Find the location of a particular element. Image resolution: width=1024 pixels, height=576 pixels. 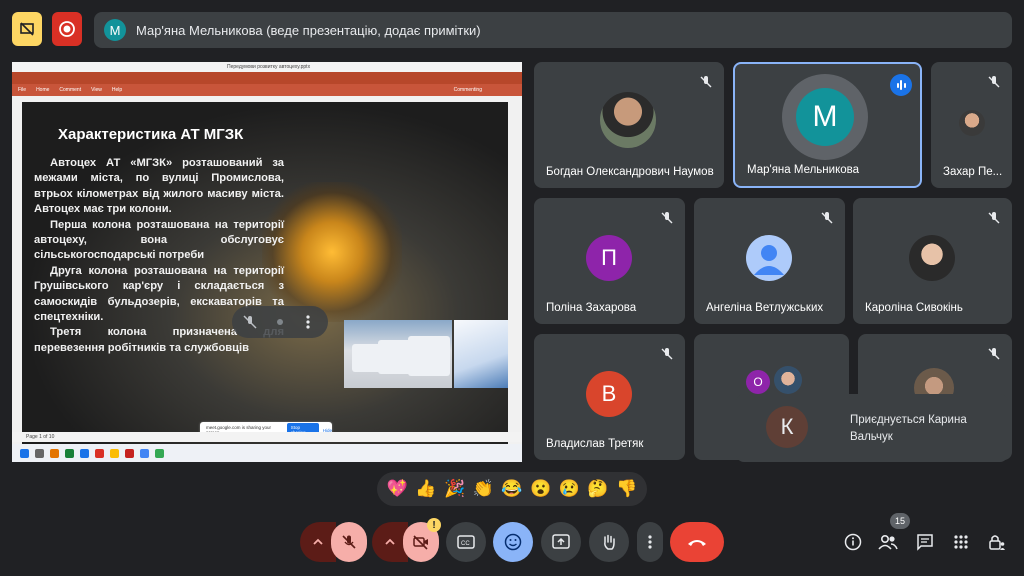

chat-icon is located at coordinates (925, 542).